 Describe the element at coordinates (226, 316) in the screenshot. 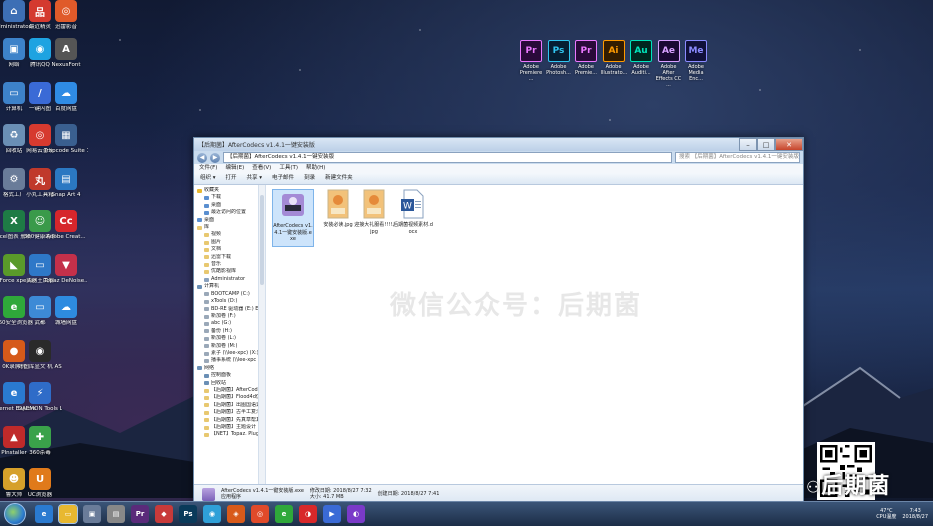

I see `sidebar-item: 新加卷 (F:)` at that location.